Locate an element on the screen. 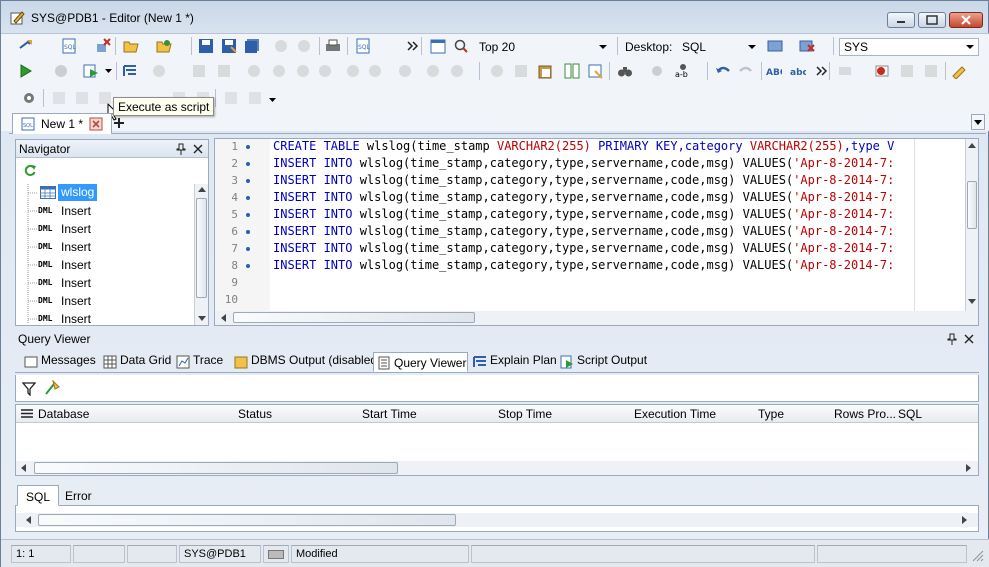  breakpoint-icon is located at coordinates (883, 71).